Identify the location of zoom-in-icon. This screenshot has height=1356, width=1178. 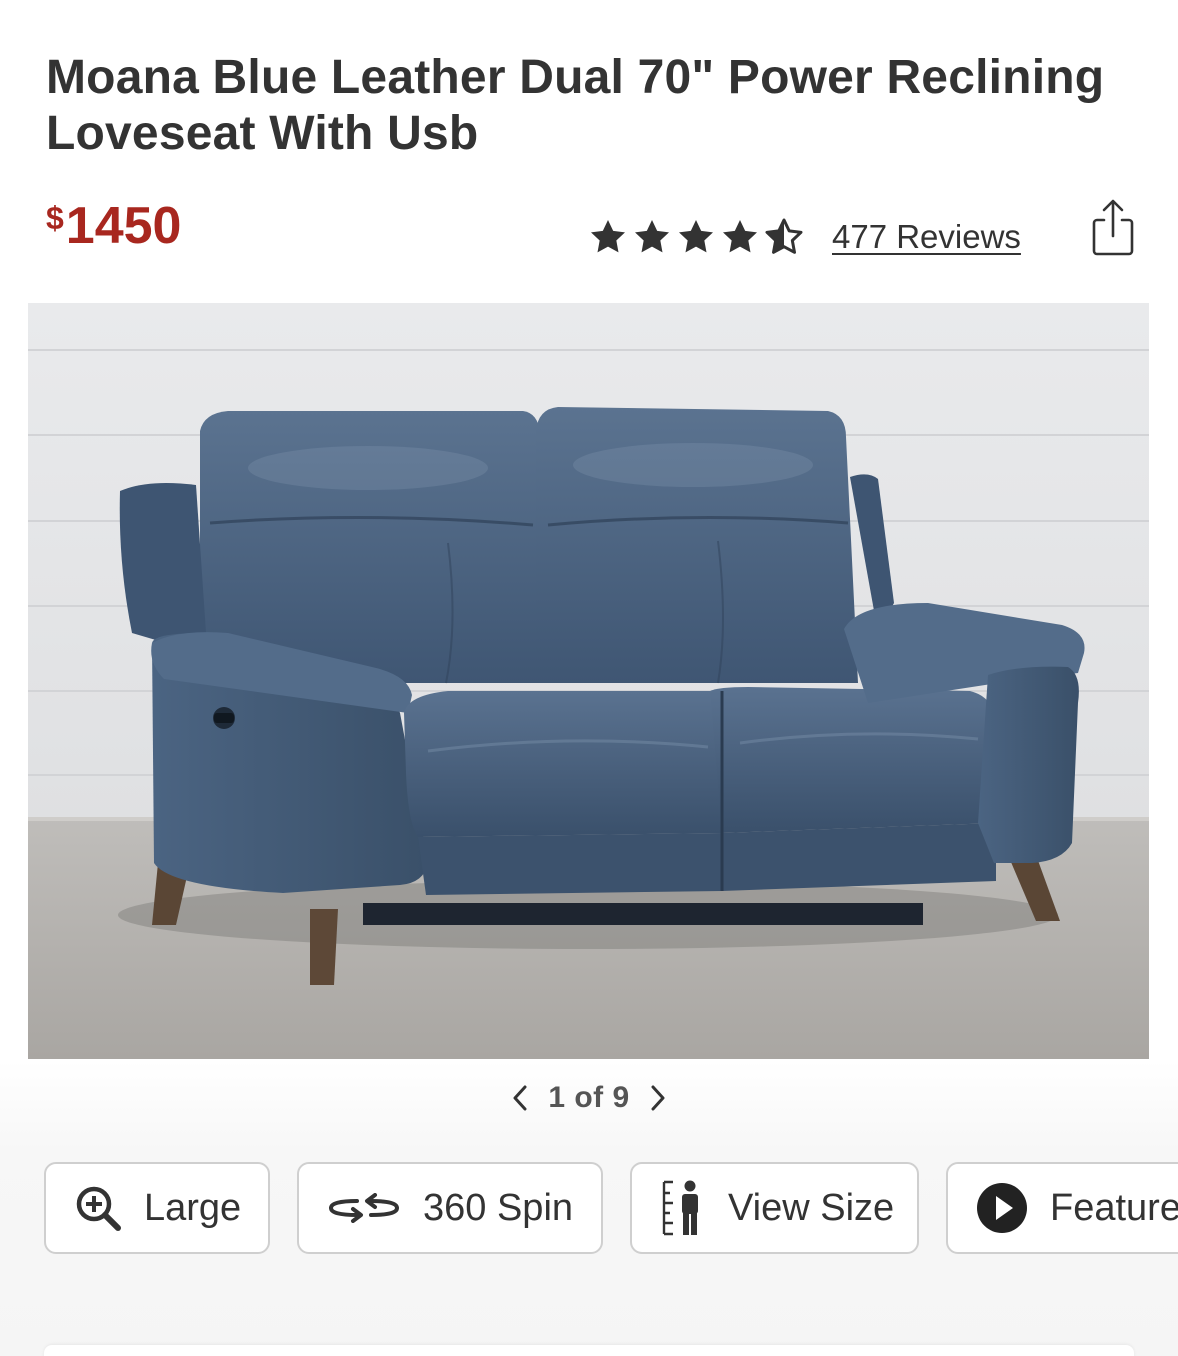
(98, 1208).